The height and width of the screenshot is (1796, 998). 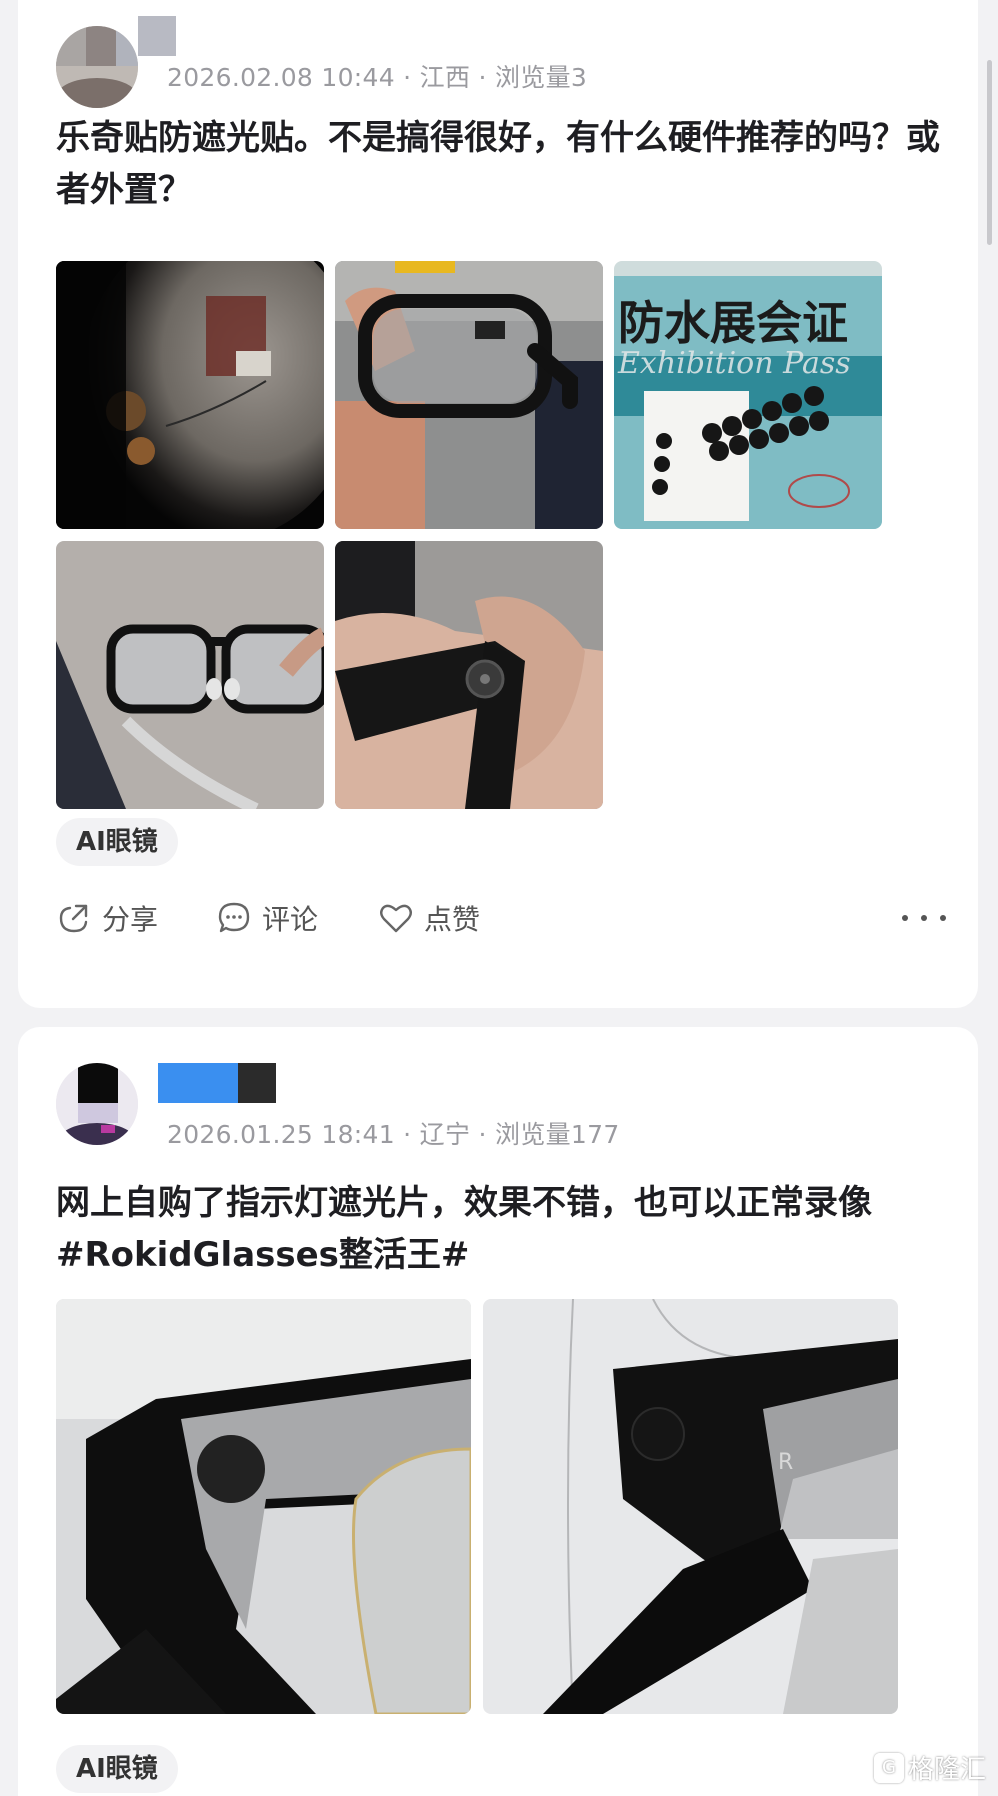 I want to click on more-options-icon, so click(x=924, y=918).